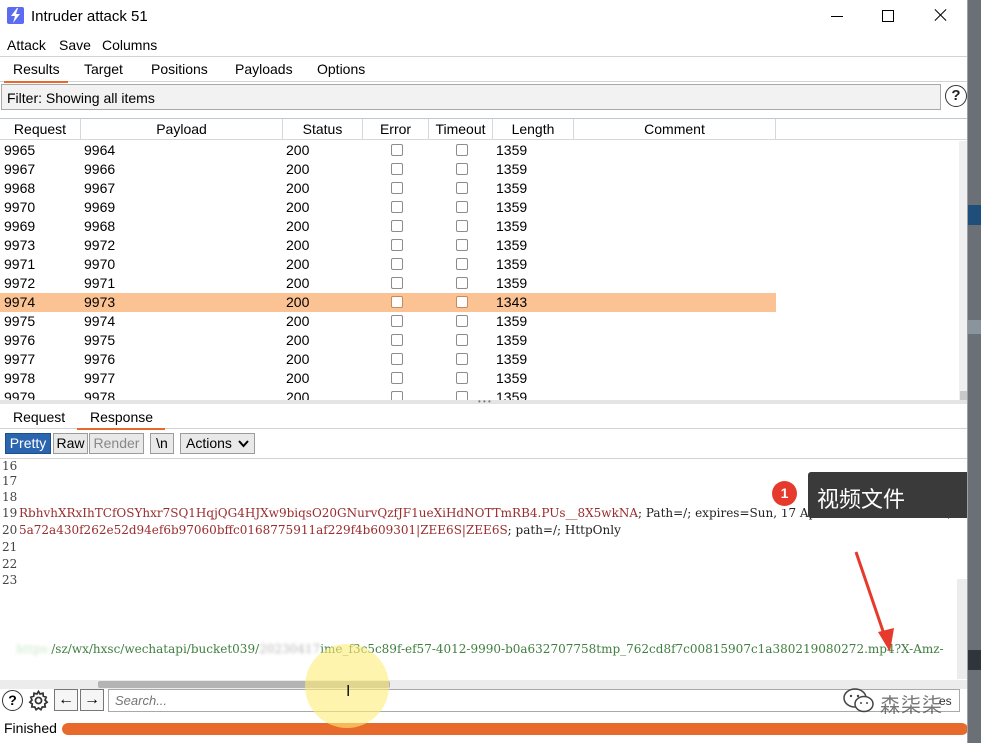  Describe the element at coordinates (38, 700) in the screenshot. I see `gear-icon` at that location.